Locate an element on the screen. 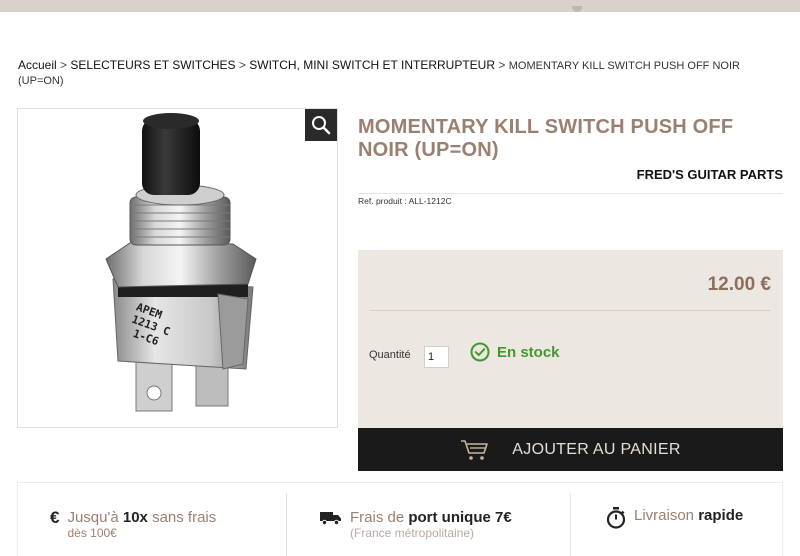 The image size is (800, 556). feature-shipping-text: Frais de port unique 7€ is located at coordinates (431, 517).